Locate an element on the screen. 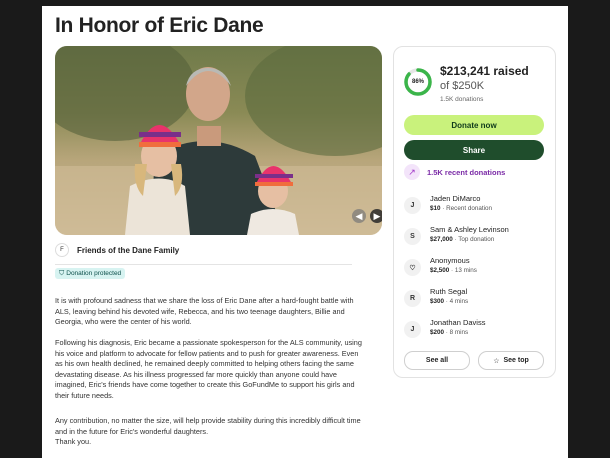 The image size is (610, 458). donor-meta: $300 · 4 mins is located at coordinates (449, 301).